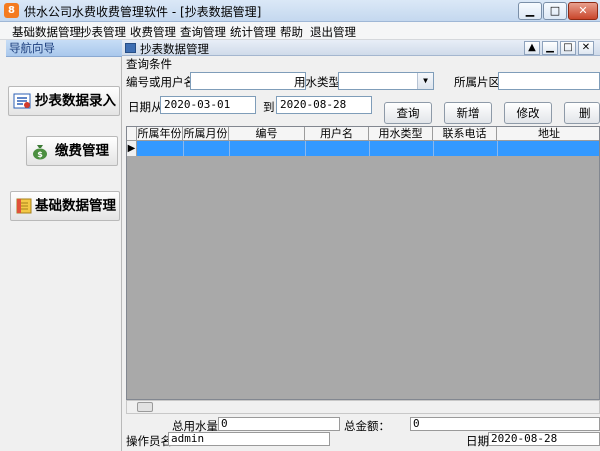 This screenshot has width=600, height=451. I want to click on total-water-value: 0, so click(279, 424).